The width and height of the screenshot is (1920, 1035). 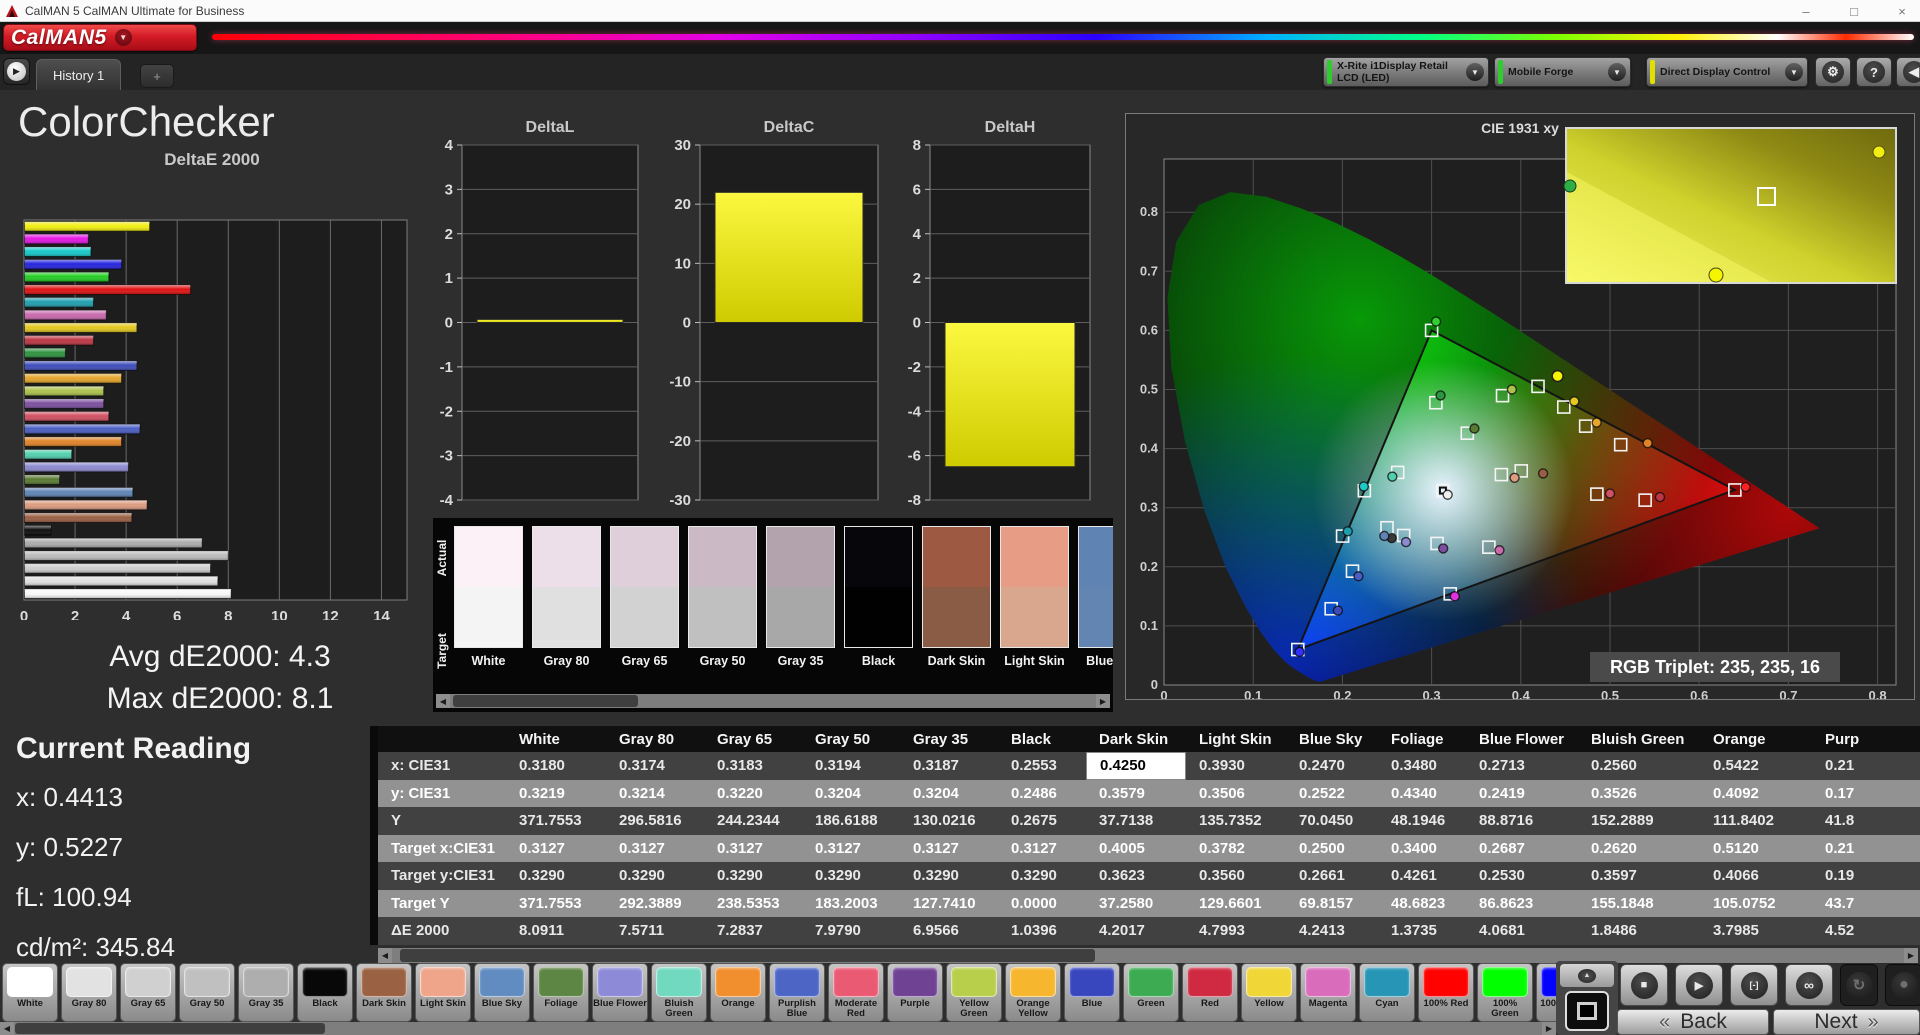 I want to click on meter-dropdown: X-Rite i1Display Retail LCD (LED) ▼, so click(x=1406, y=72).